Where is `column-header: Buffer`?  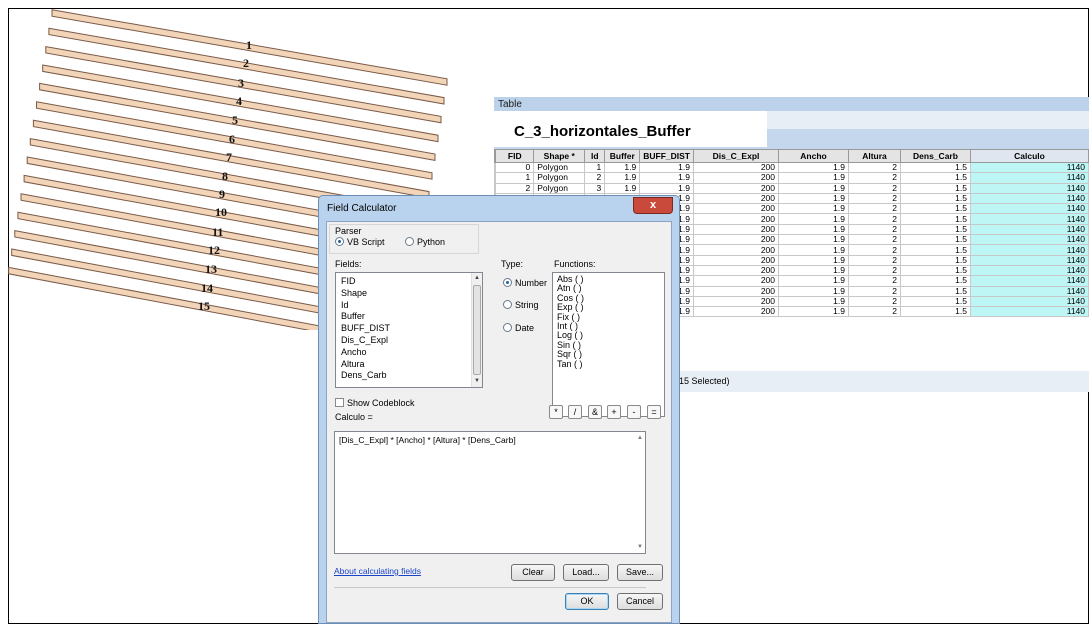 column-header: Buffer is located at coordinates (622, 156).